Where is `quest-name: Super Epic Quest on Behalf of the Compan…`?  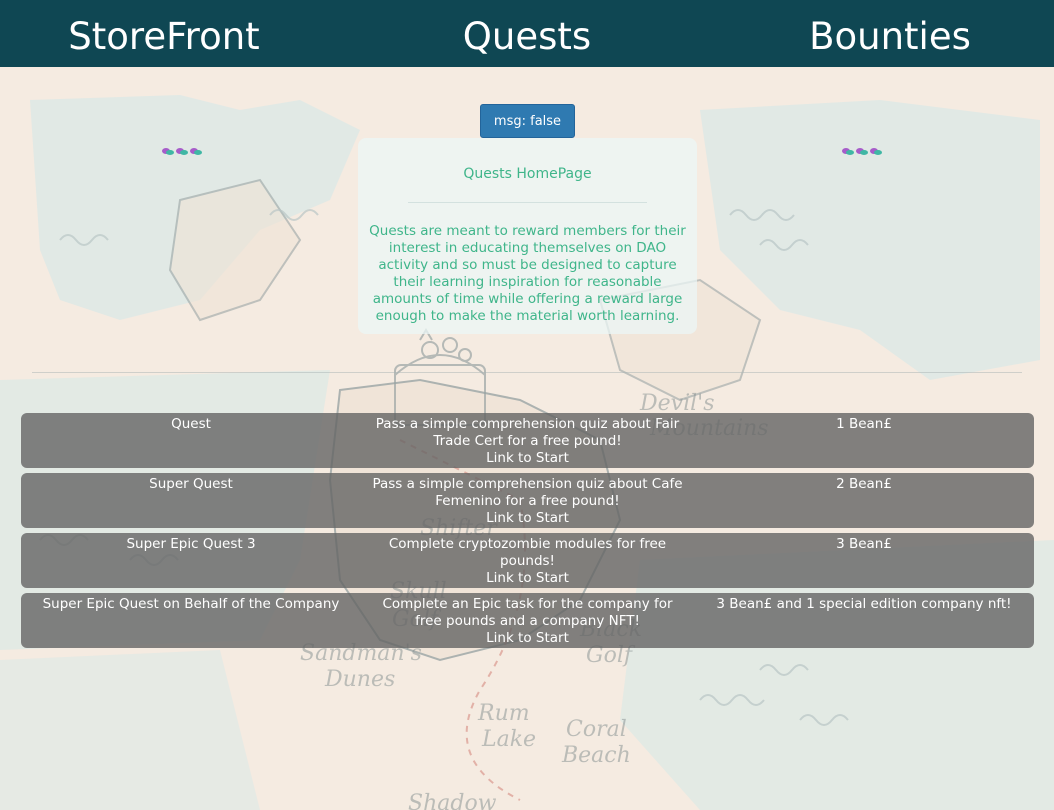 quest-name: Super Epic Quest on Behalf of the Compan… is located at coordinates (191, 604).